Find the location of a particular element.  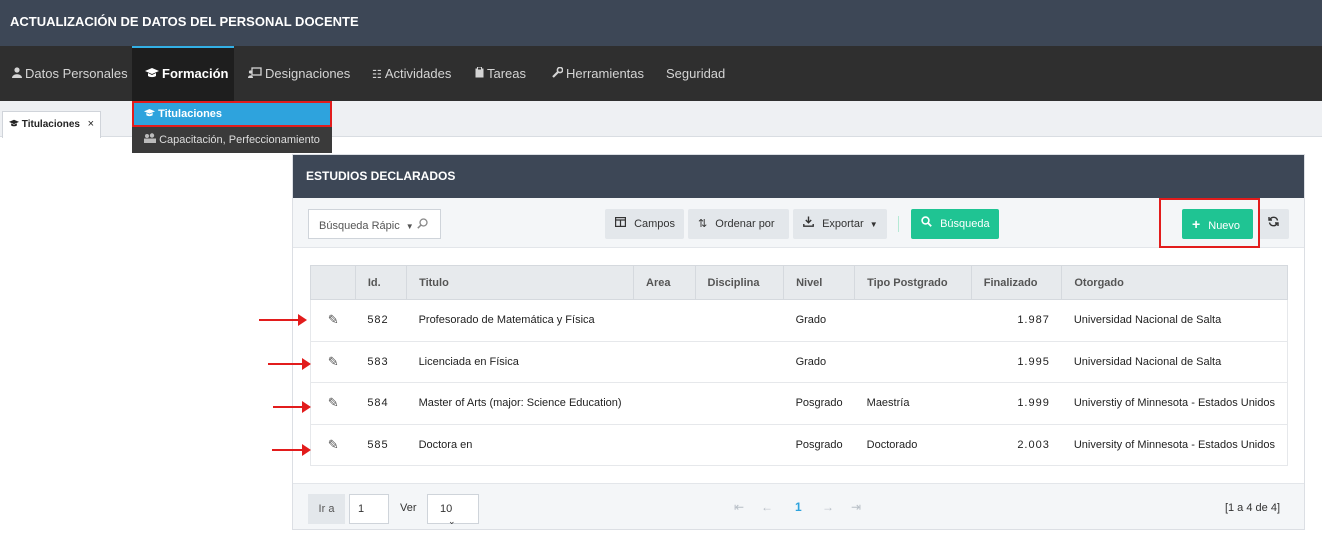

users-icon is located at coordinates (151, 139).